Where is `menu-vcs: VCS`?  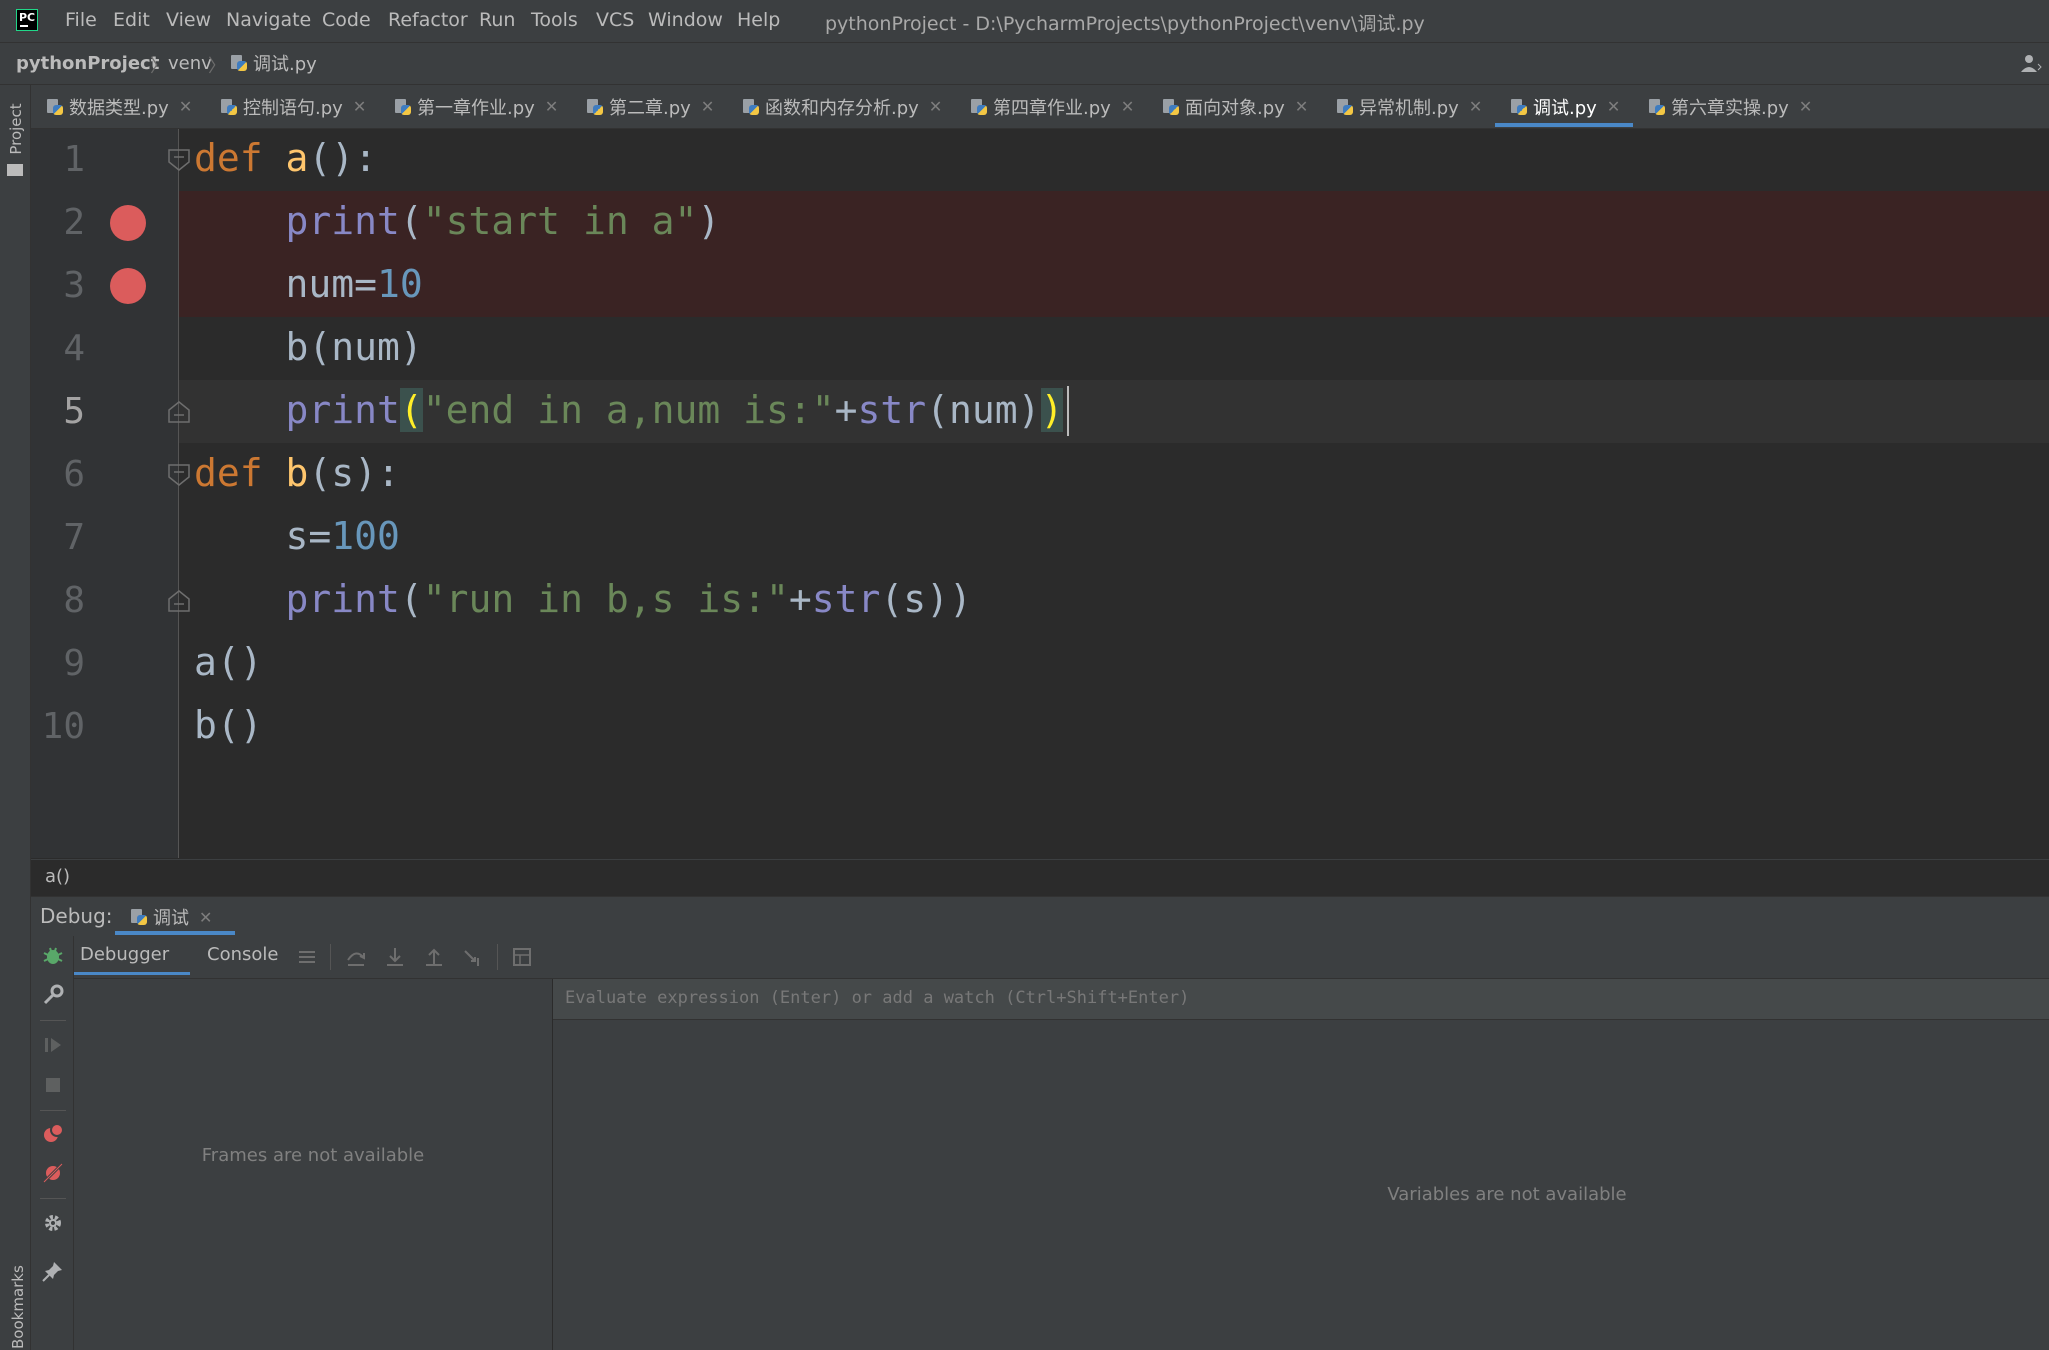
menu-vcs: VCS is located at coordinates (615, 20).